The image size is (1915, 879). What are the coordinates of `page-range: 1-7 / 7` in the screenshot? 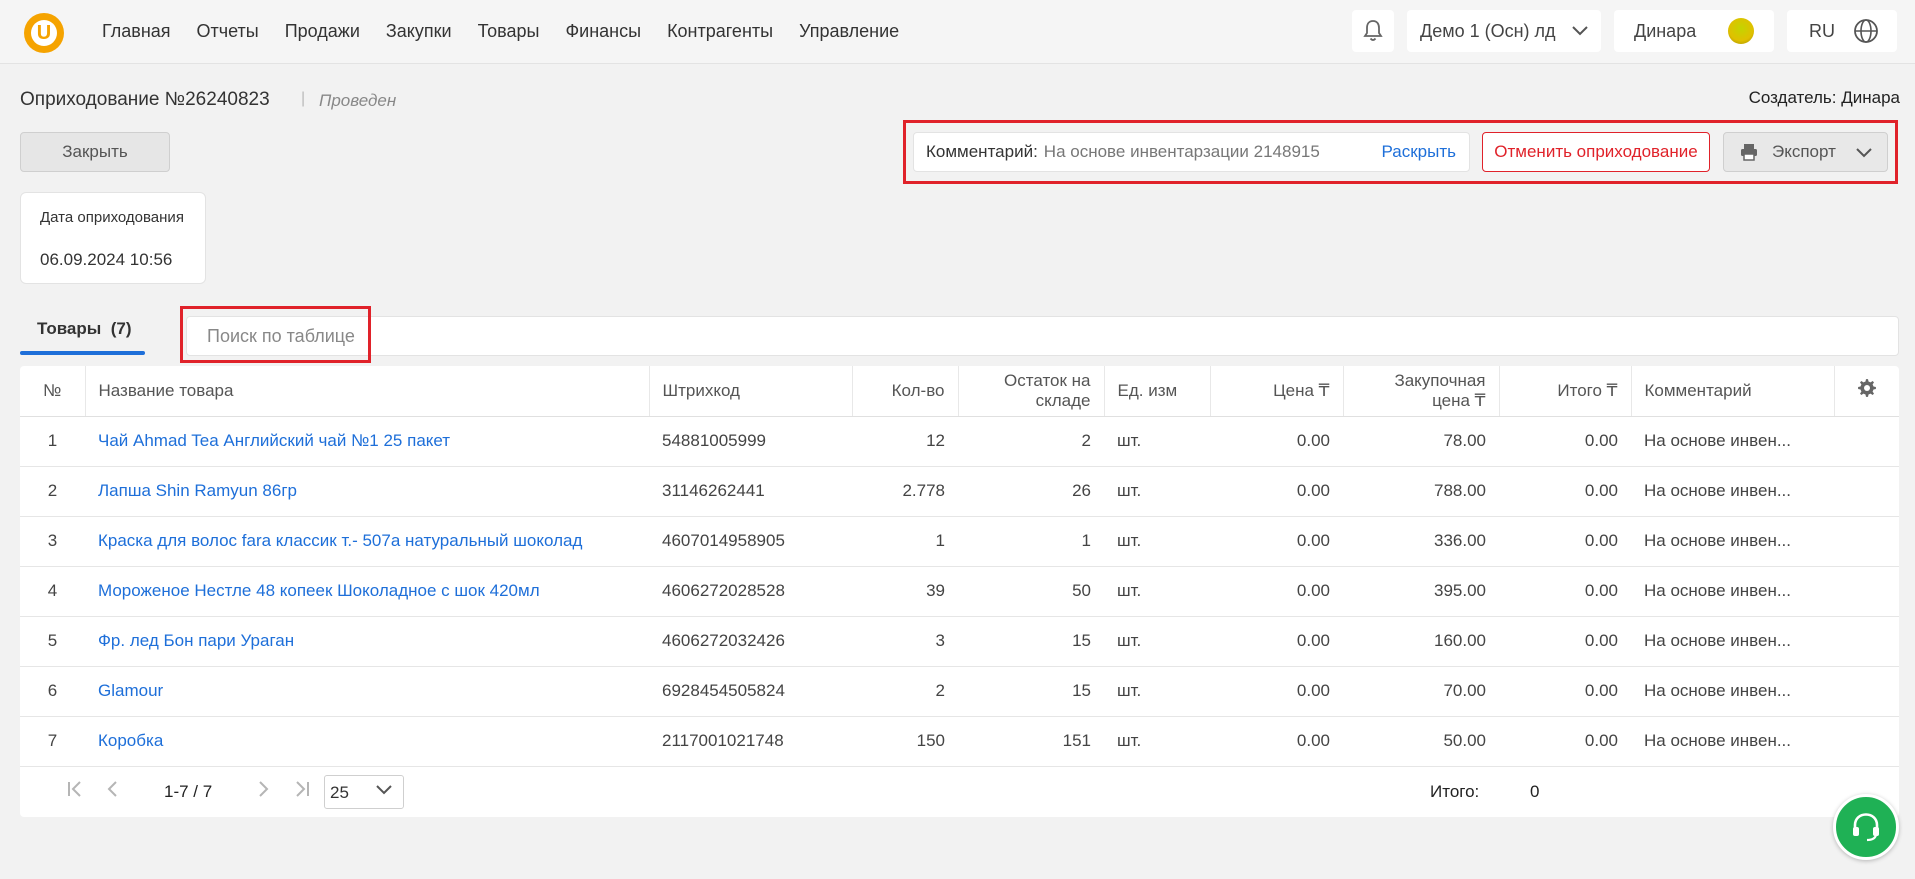 It's located at (188, 791).